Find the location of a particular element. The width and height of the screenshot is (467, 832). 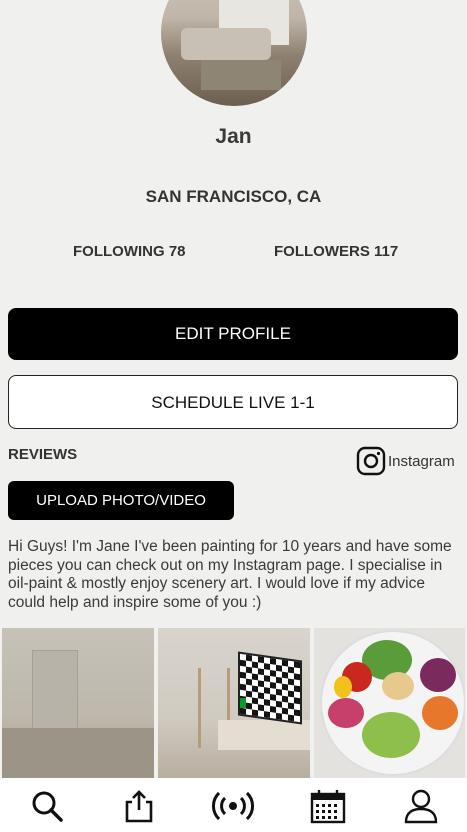

instagram-link: Instagram is located at coordinates (405, 461).